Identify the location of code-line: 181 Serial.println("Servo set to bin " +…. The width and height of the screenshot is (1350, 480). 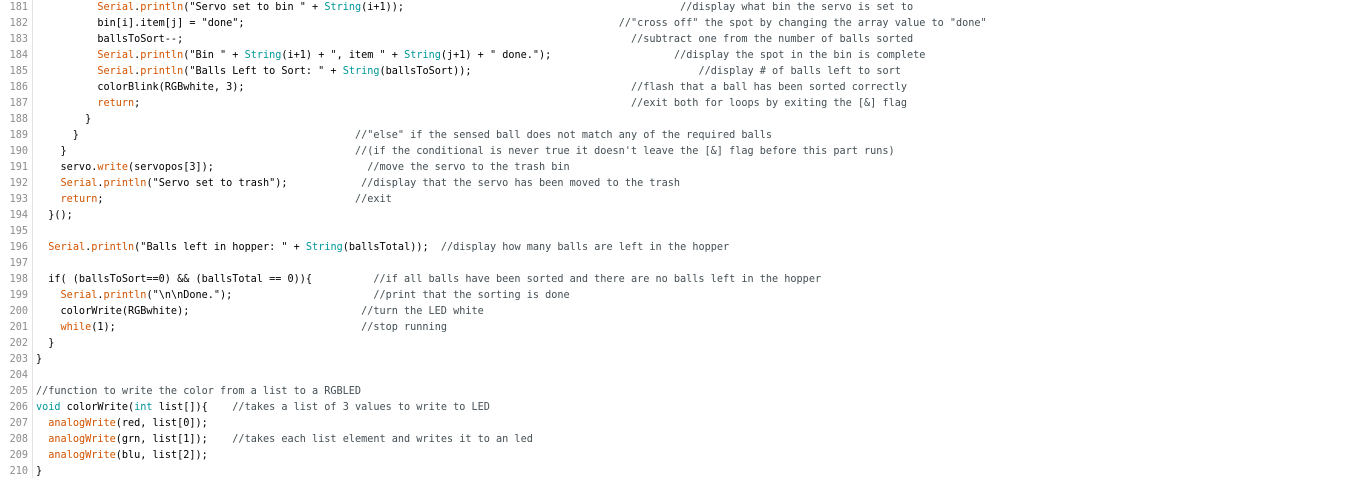
(675, 8).